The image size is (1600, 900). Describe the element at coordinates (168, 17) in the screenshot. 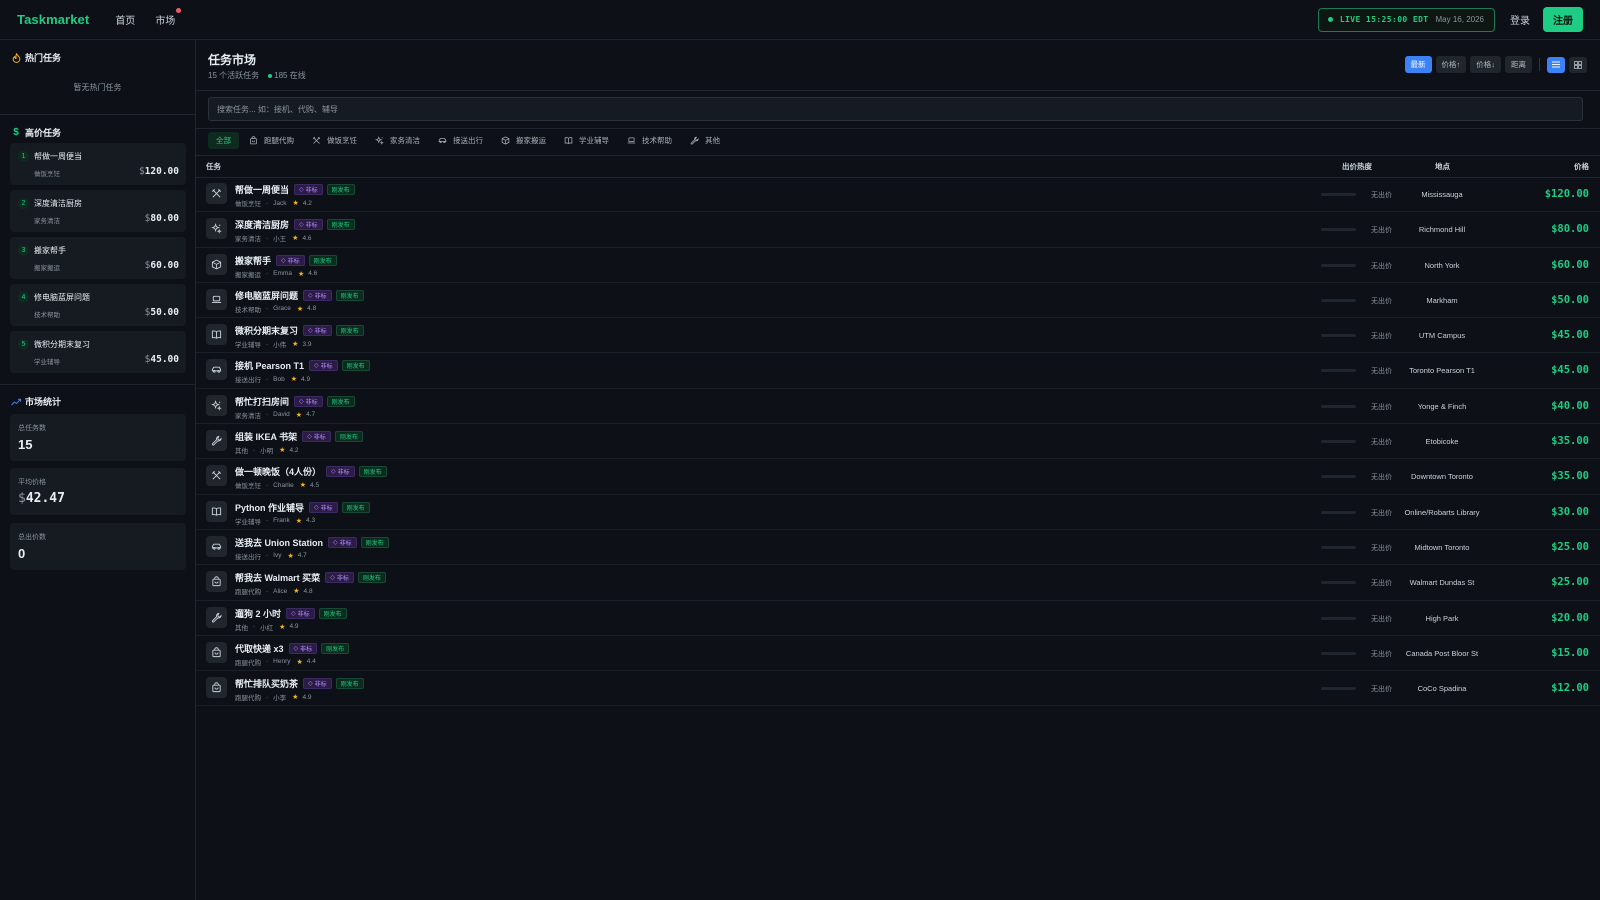

I see `nav-market: 市场` at that location.